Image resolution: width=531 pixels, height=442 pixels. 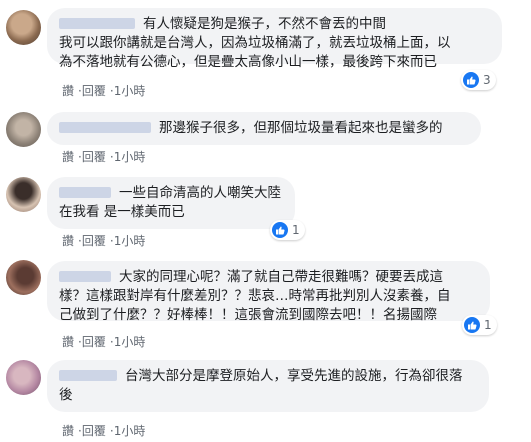 What do you see at coordinates (281, 277) in the screenshot?
I see `comment-text: 大家的同理心呢？滿了就自己帶走很難嗎？硬要丟成這` at bounding box center [281, 277].